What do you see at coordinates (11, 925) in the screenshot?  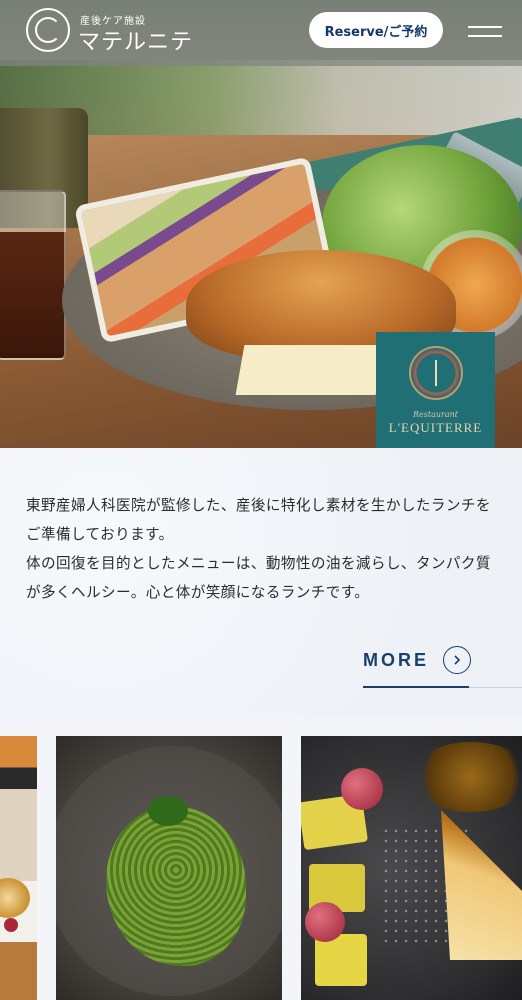 I see `berry-image` at bounding box center [11, 925].